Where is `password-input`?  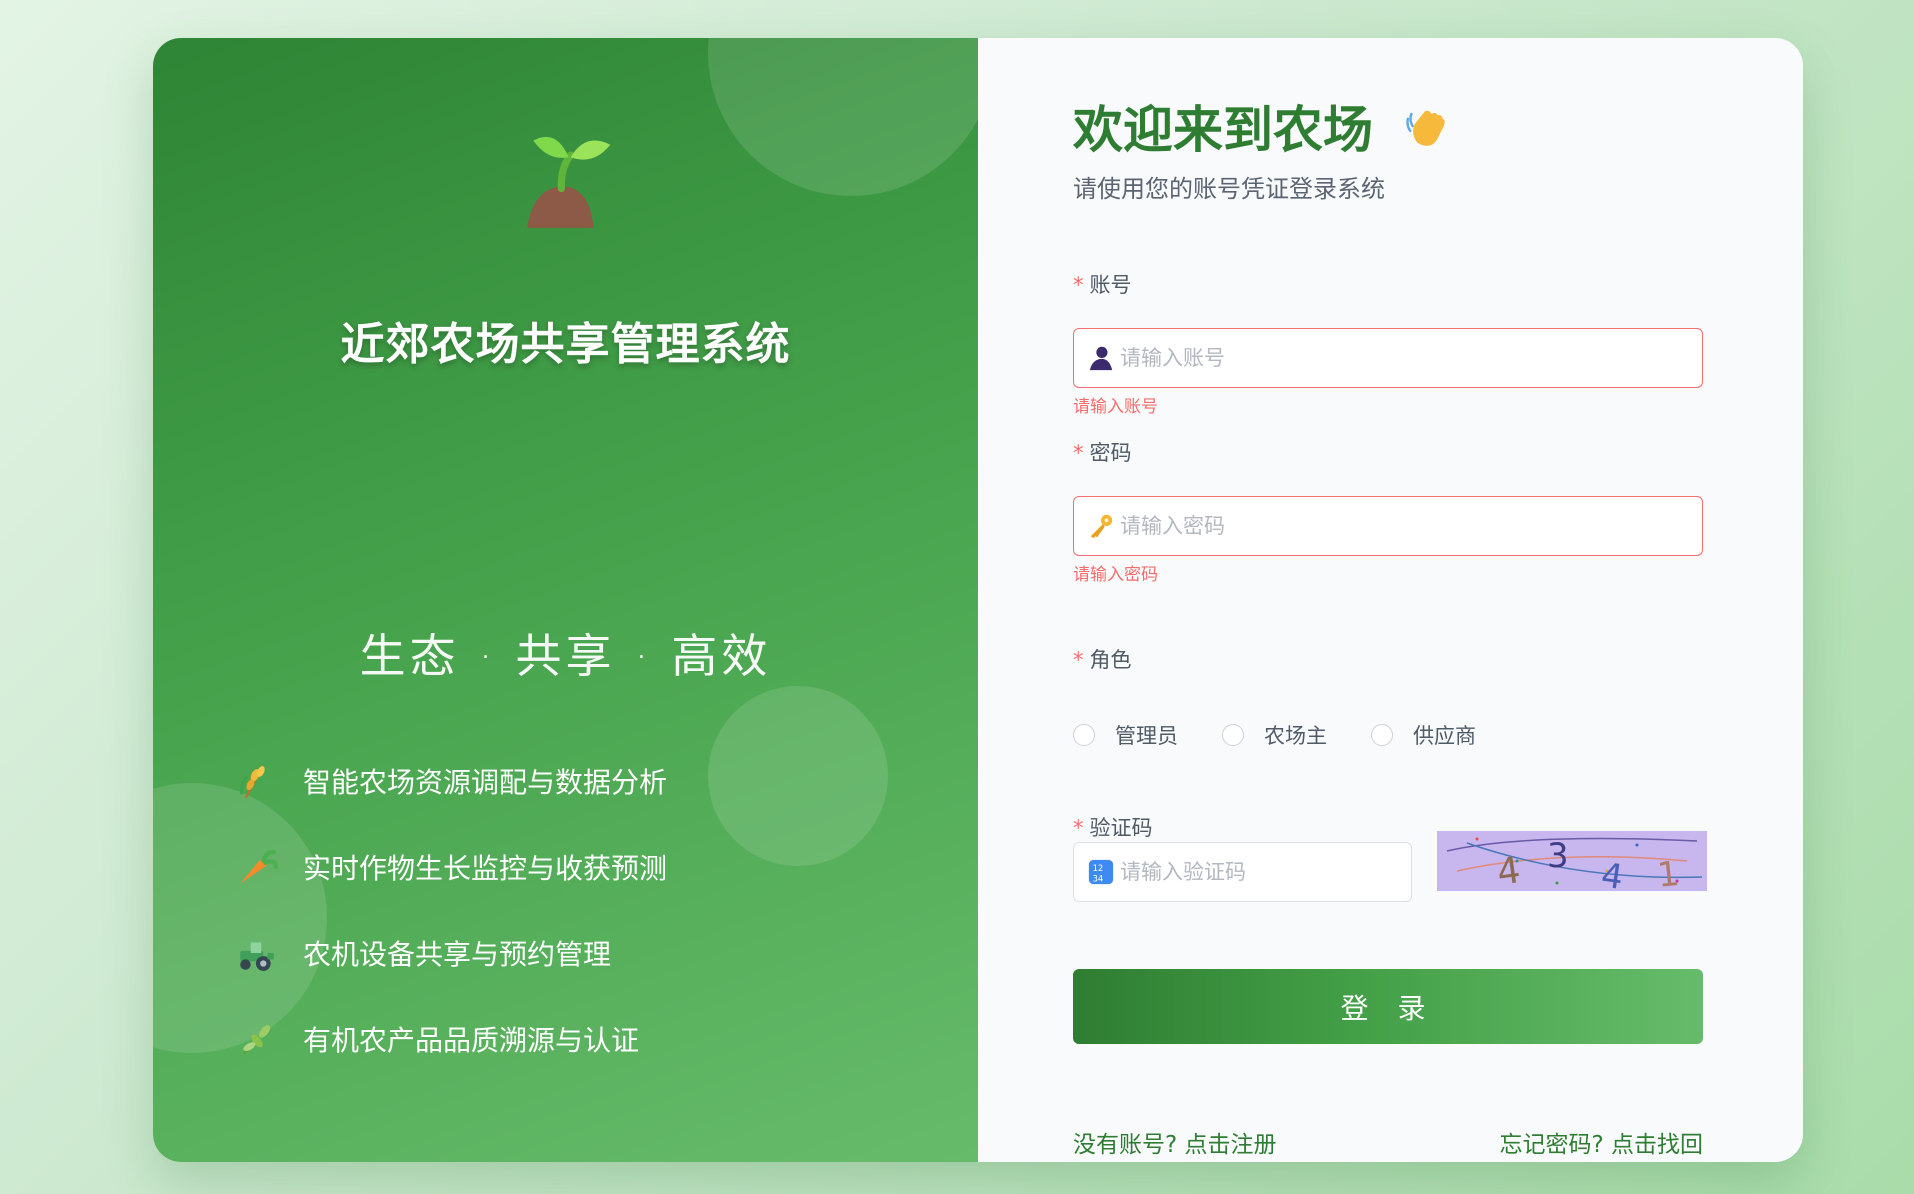 password-input is located at coordinates (1411, 526).